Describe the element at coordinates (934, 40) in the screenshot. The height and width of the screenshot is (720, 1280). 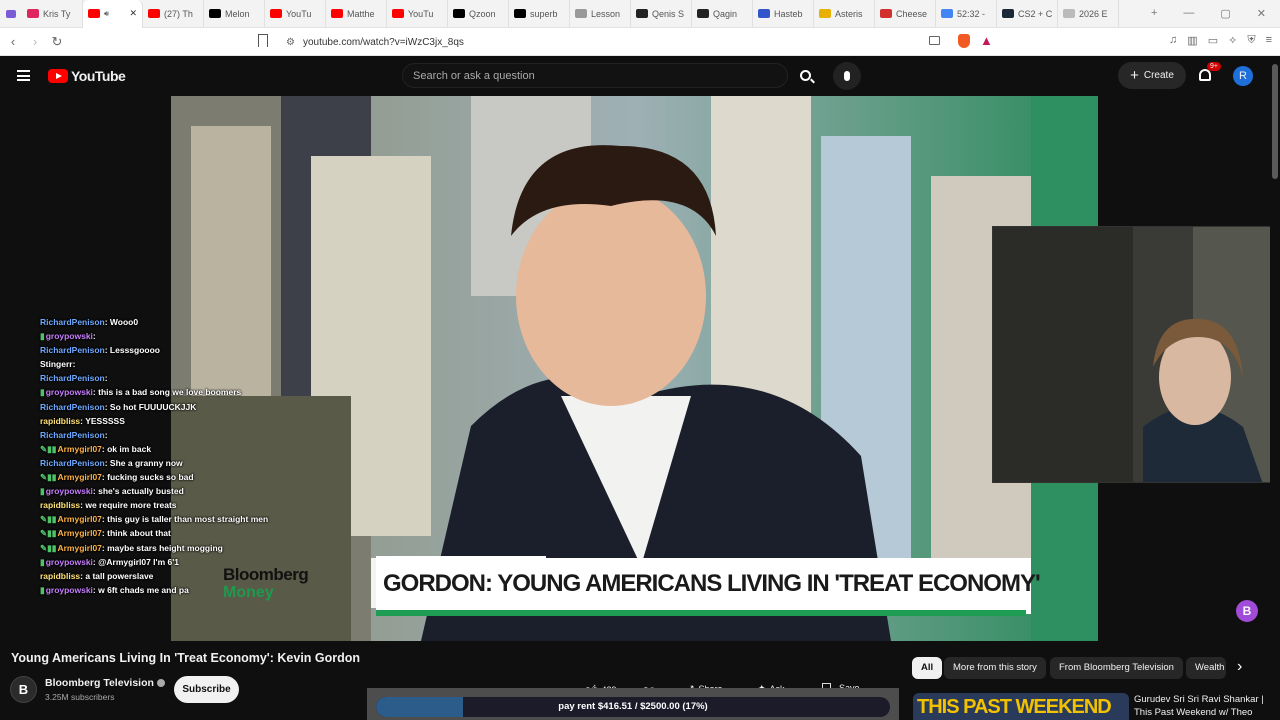
I see `cast-icon` at that location.